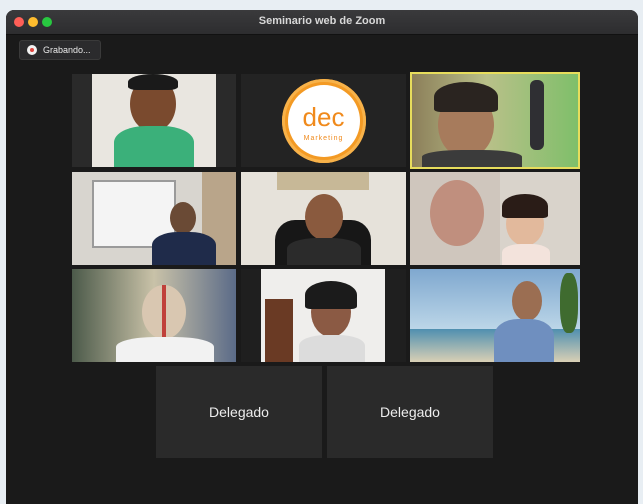 This screenshot has height=504, width=643. What do you see at coordinates (537, 115) in the screenshot?
I see `background-object` at bounding box center [537, 115].